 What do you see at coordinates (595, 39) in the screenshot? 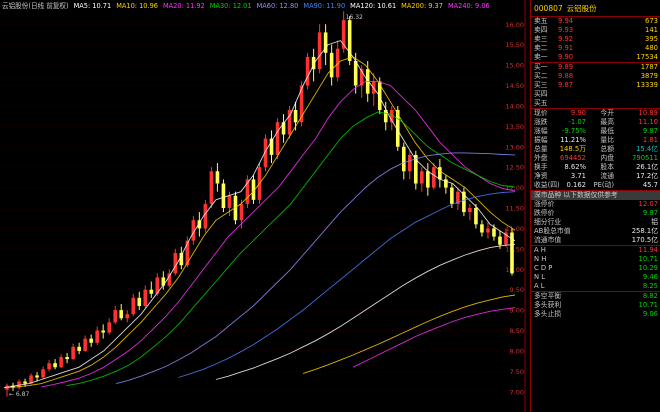
I see `order-book-row: 卖三 9.92 395` at bounding box center [595, 39].